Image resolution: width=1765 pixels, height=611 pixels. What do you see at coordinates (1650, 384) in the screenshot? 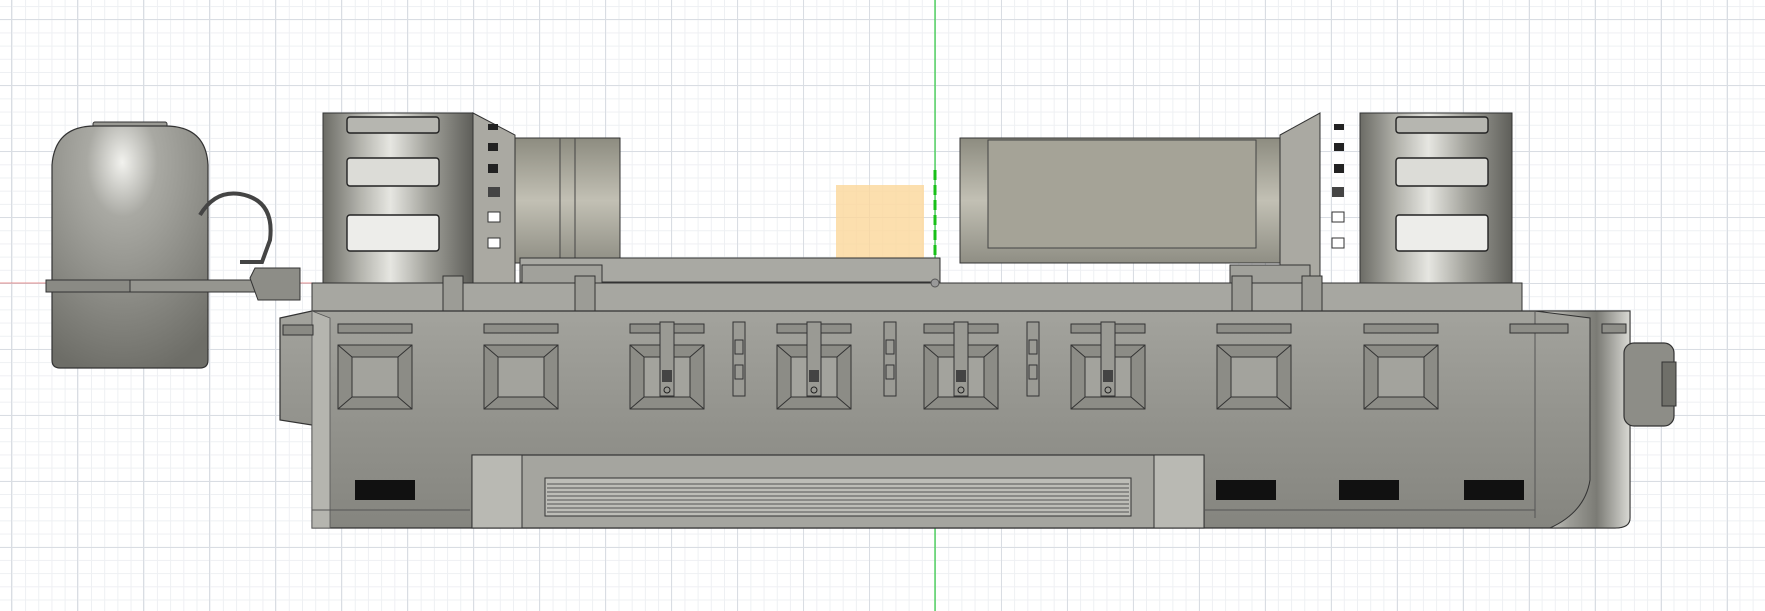
I see `side-connector` at bounding box center [1650, 384].